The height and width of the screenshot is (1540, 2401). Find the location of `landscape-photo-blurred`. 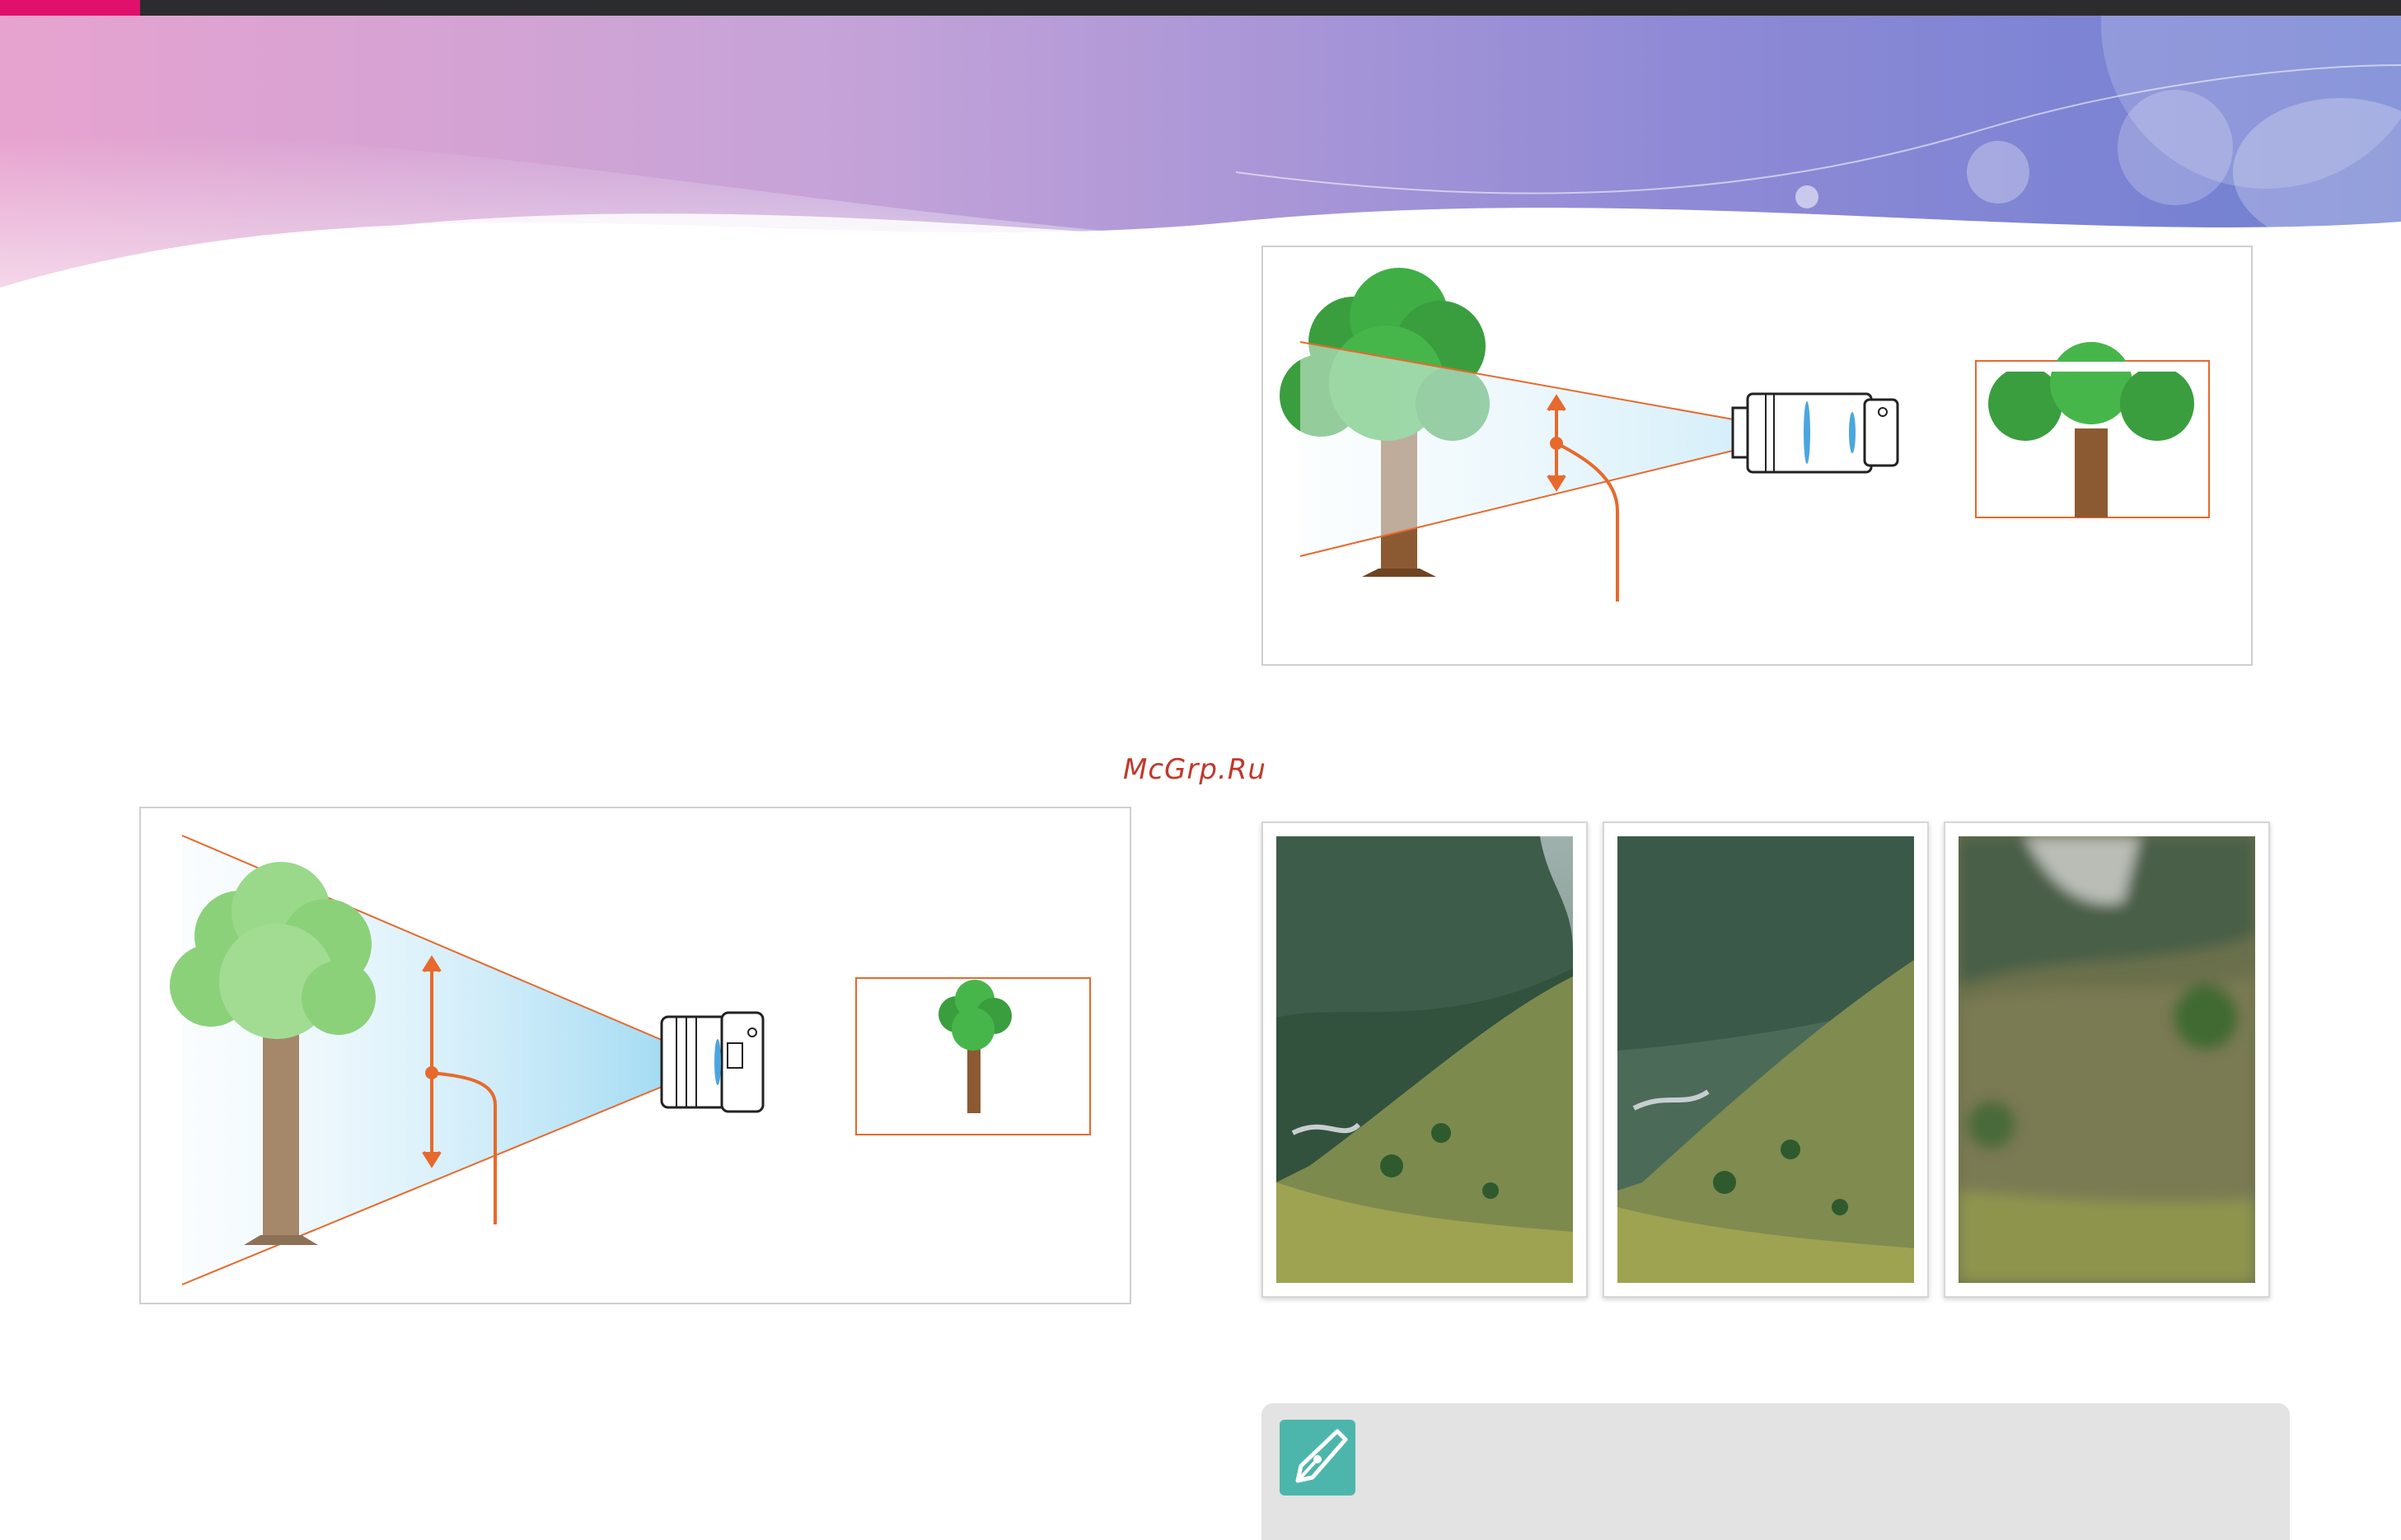

landscape-photo-blurred is located at coordinates (2107, 1059).